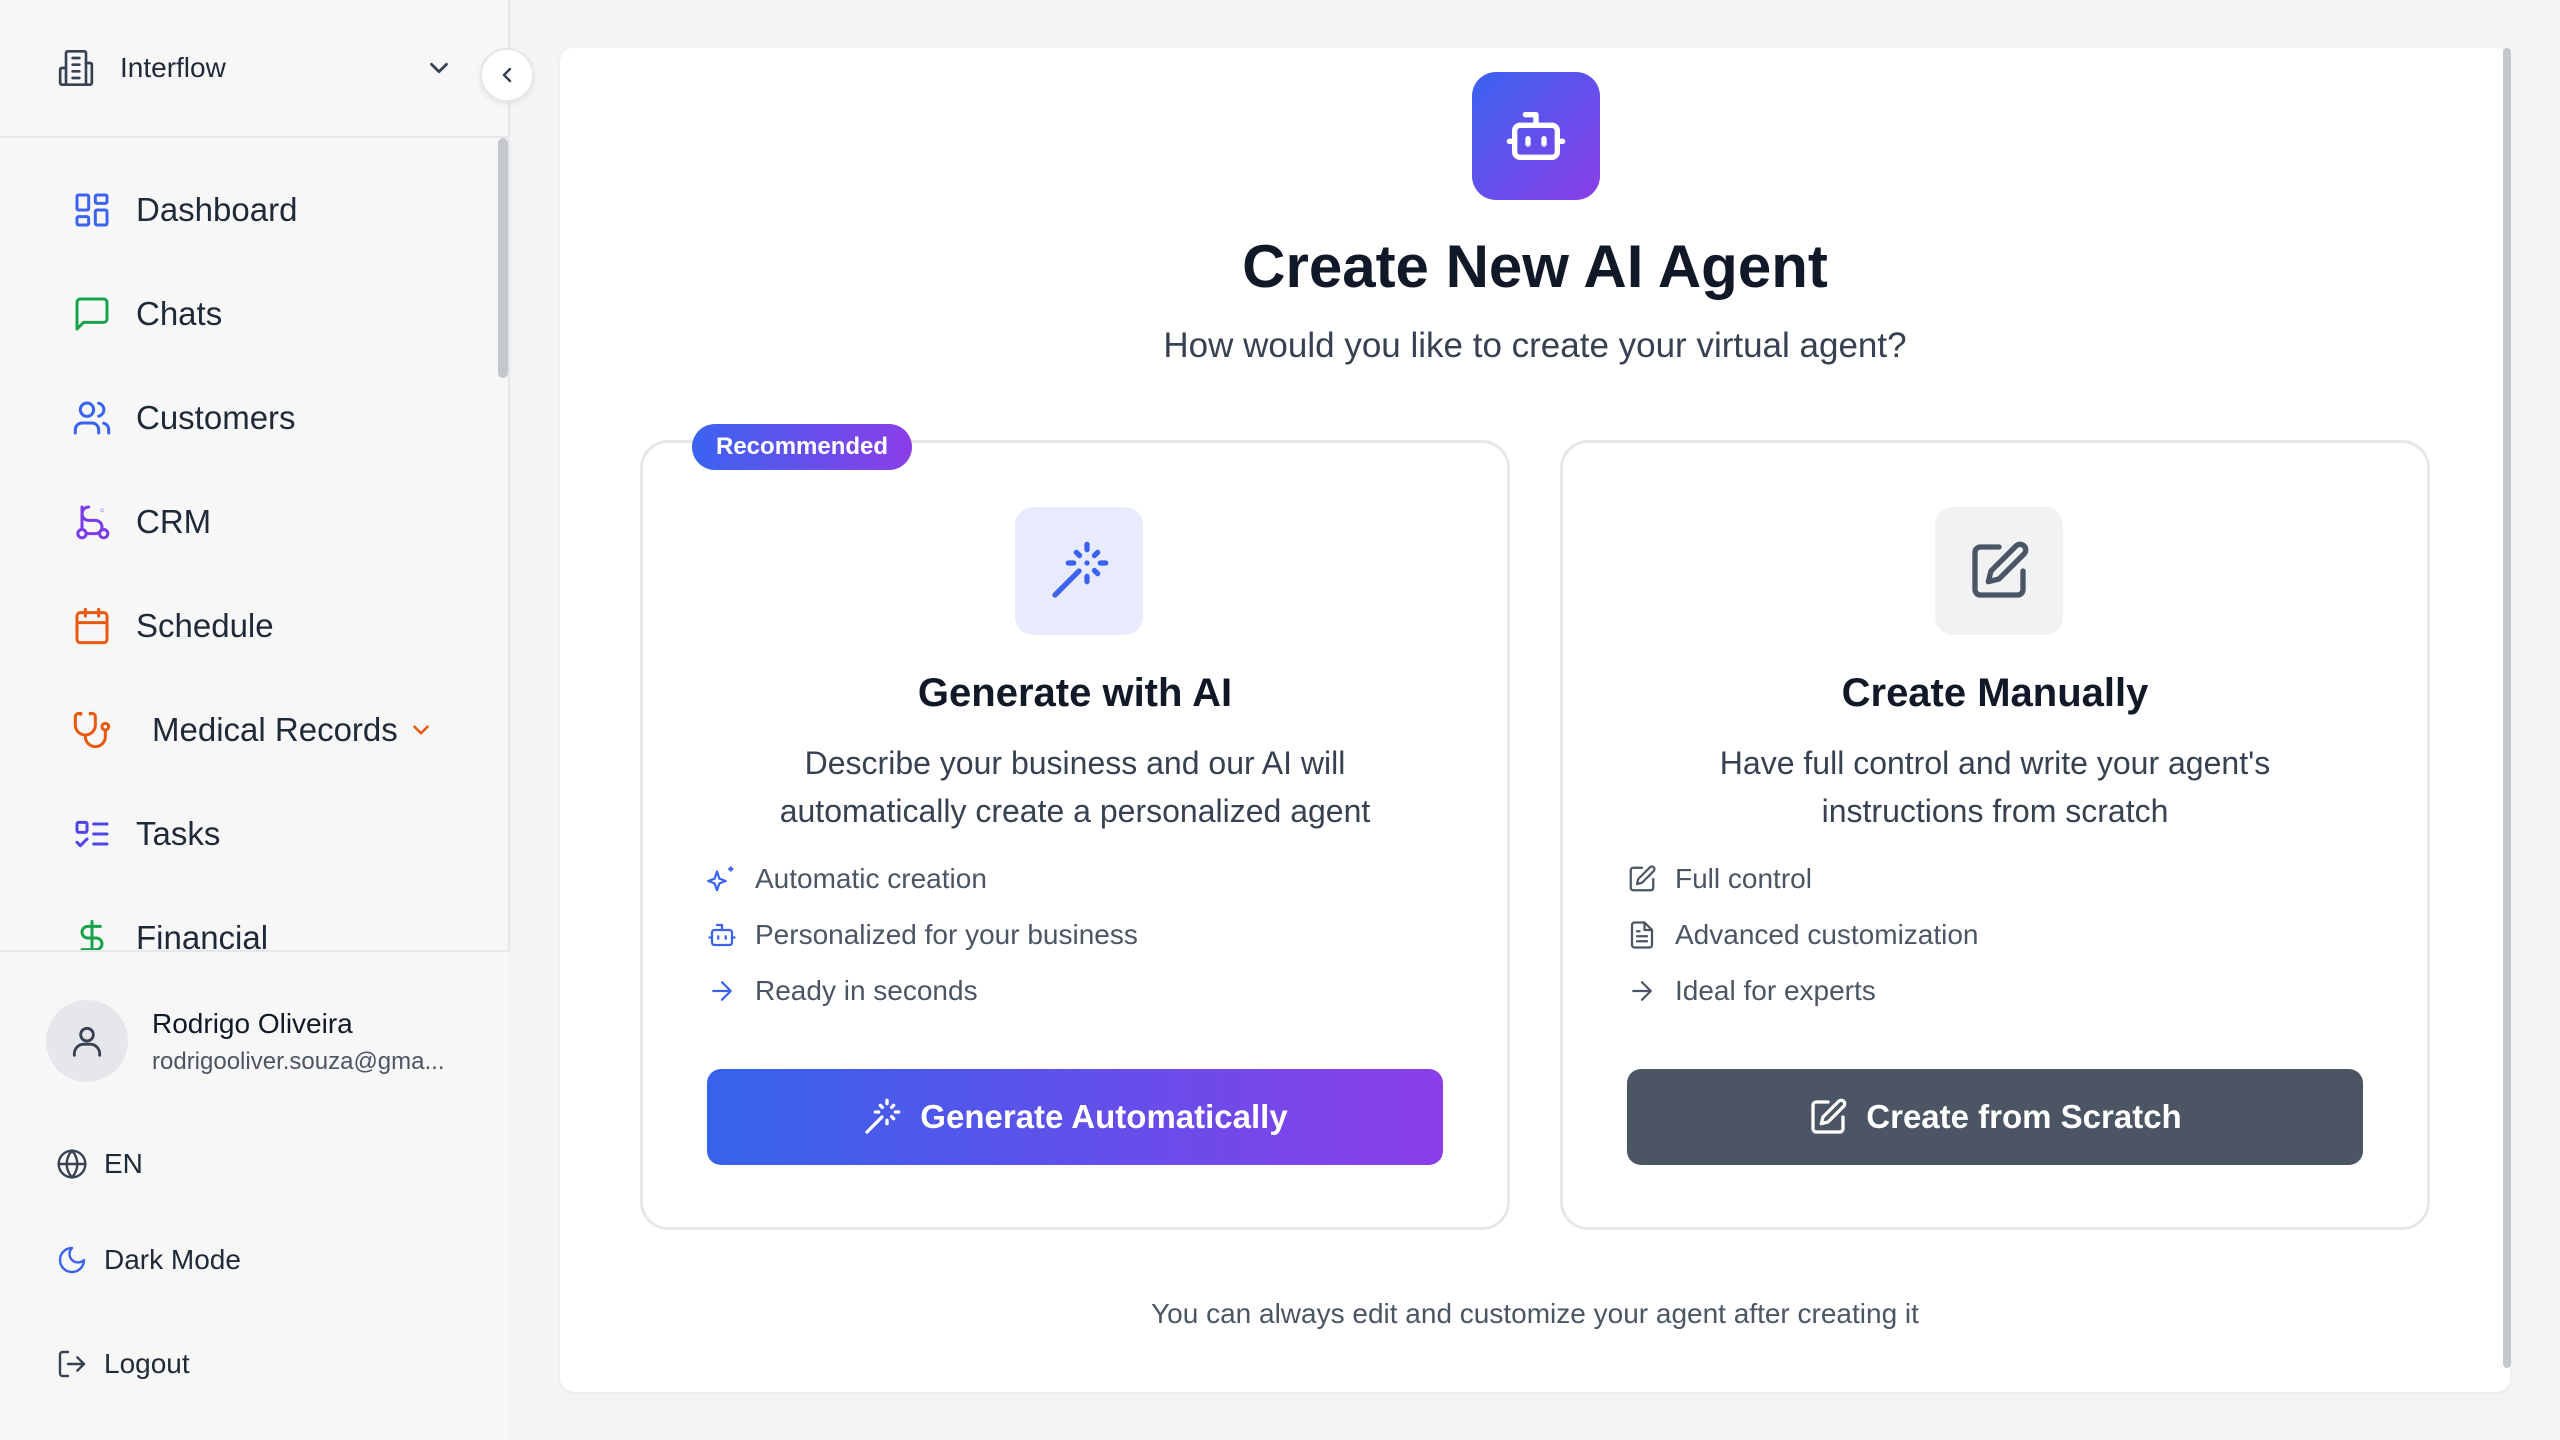 This screenshot has width=2560, height=1440. I want to click on feature-label: Full control, so click(1743, 878).